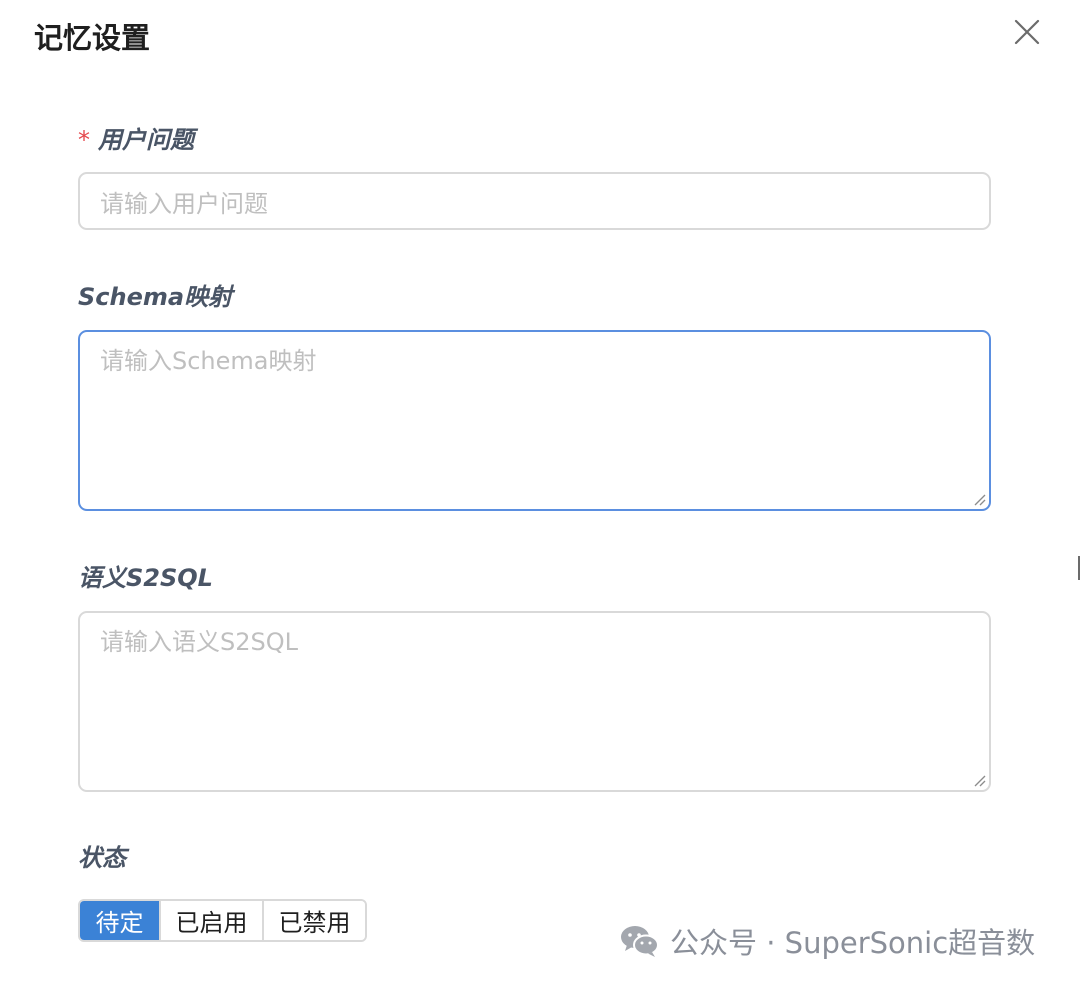 Image resolution: width=1080 pixels, height=984 pixels. Describe the element at coordinates (145, 578) in the screenshot. I see `s2sql-label: 语义S2SQL` at that location.